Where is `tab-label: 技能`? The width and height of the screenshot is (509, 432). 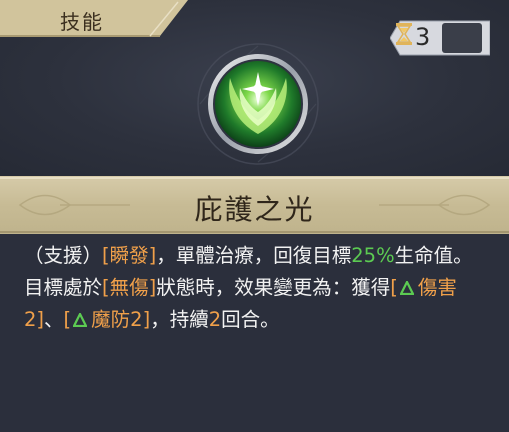
tab-label: 技能 is located at coordinates (82, 22).